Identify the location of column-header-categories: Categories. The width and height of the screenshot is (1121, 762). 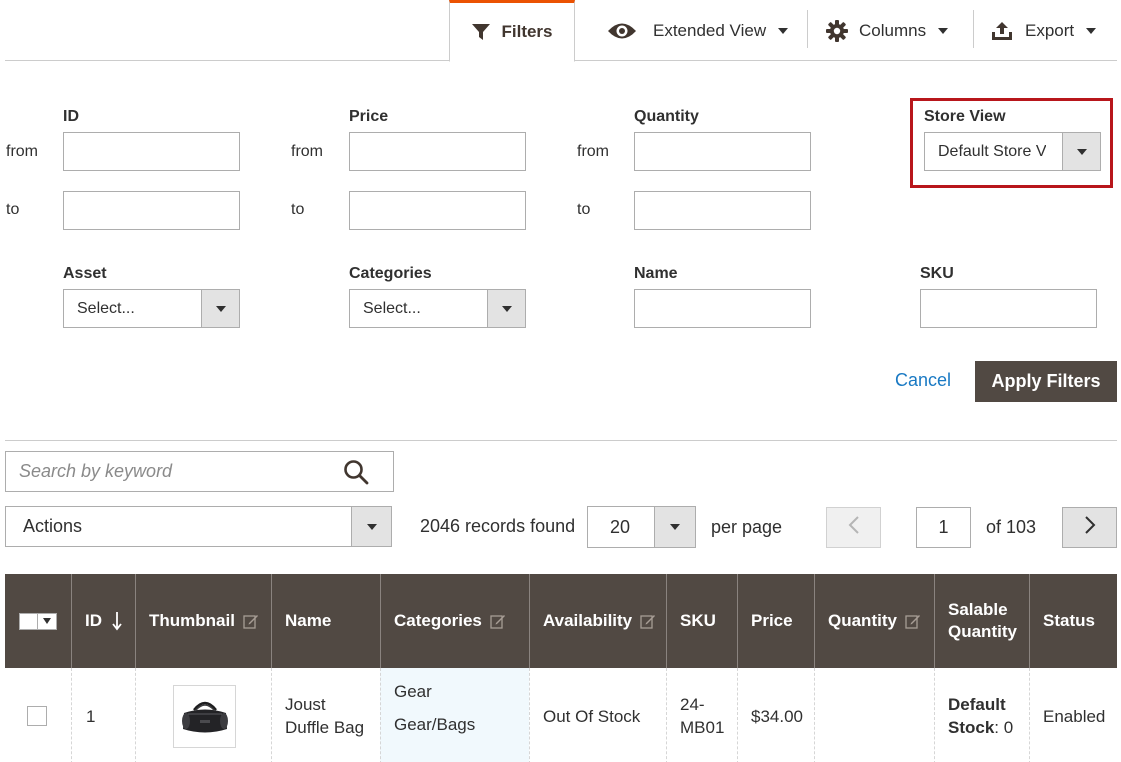
(454, 621).